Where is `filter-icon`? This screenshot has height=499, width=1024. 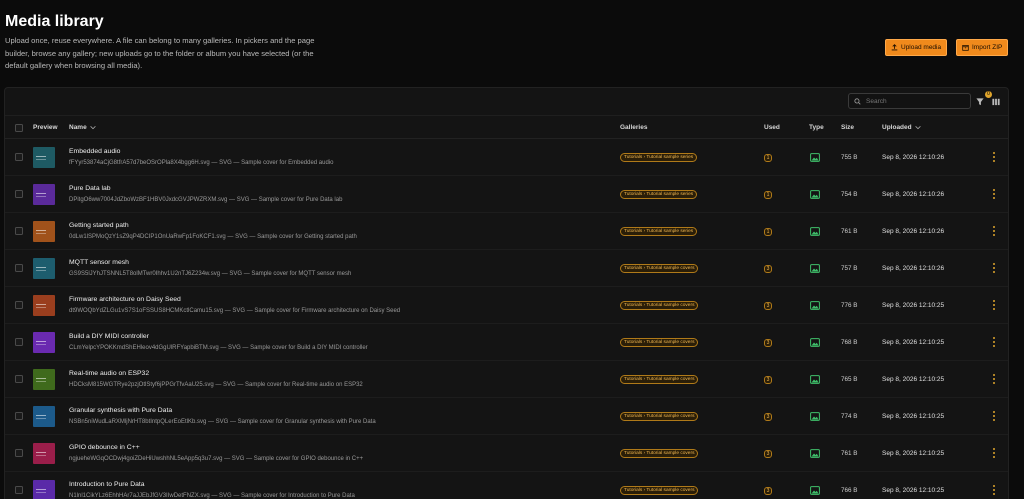 filter-icon is located at coordinates (980, 101).